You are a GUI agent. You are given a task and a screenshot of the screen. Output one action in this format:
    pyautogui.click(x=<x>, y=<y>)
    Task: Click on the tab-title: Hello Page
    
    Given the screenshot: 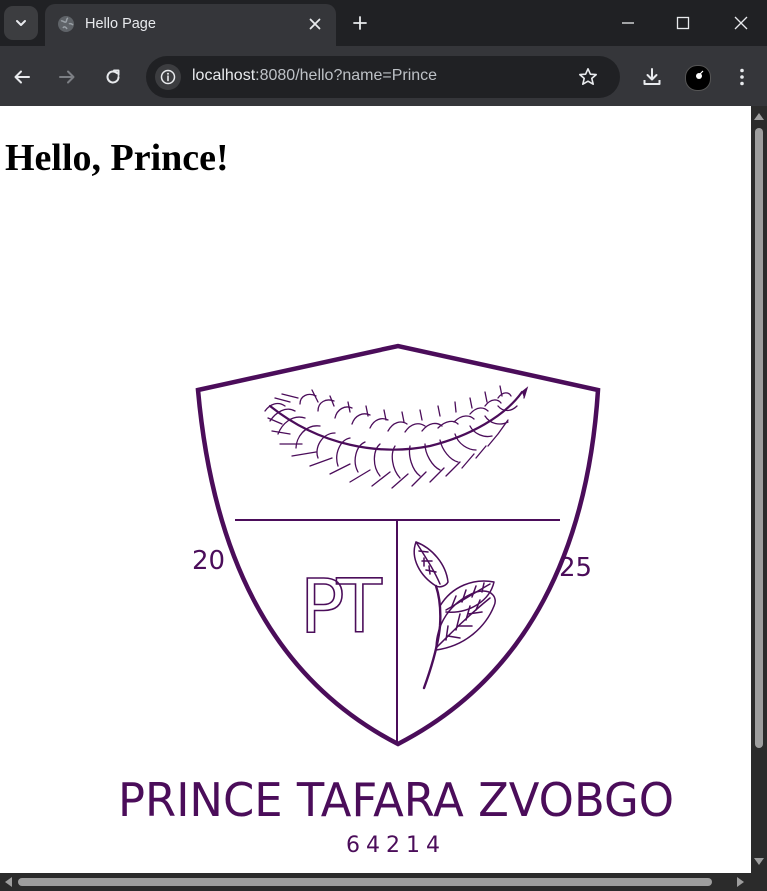 What is the action you would take?
    pyautogui.click(x=120, y=24)
    